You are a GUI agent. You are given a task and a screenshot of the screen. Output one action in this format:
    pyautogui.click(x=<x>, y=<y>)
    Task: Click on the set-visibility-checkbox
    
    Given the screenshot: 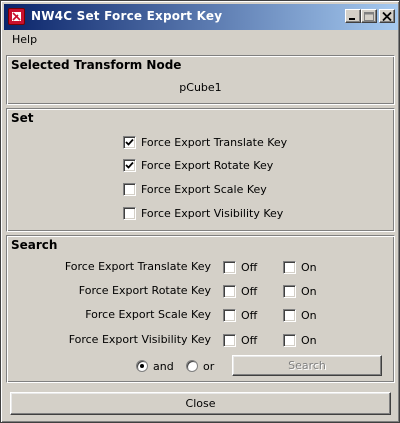 What is the action you would take?
    pyautogui.click(x=129, y=213)
    